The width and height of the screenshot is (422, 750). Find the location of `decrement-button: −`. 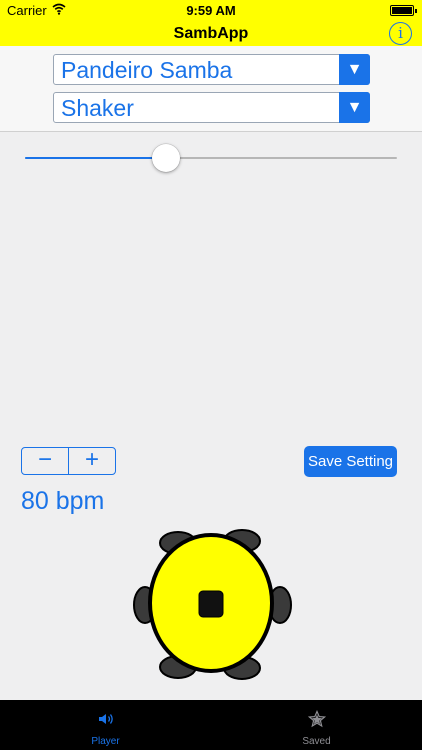

decrement-button: − is located at coordinates (45, 461).